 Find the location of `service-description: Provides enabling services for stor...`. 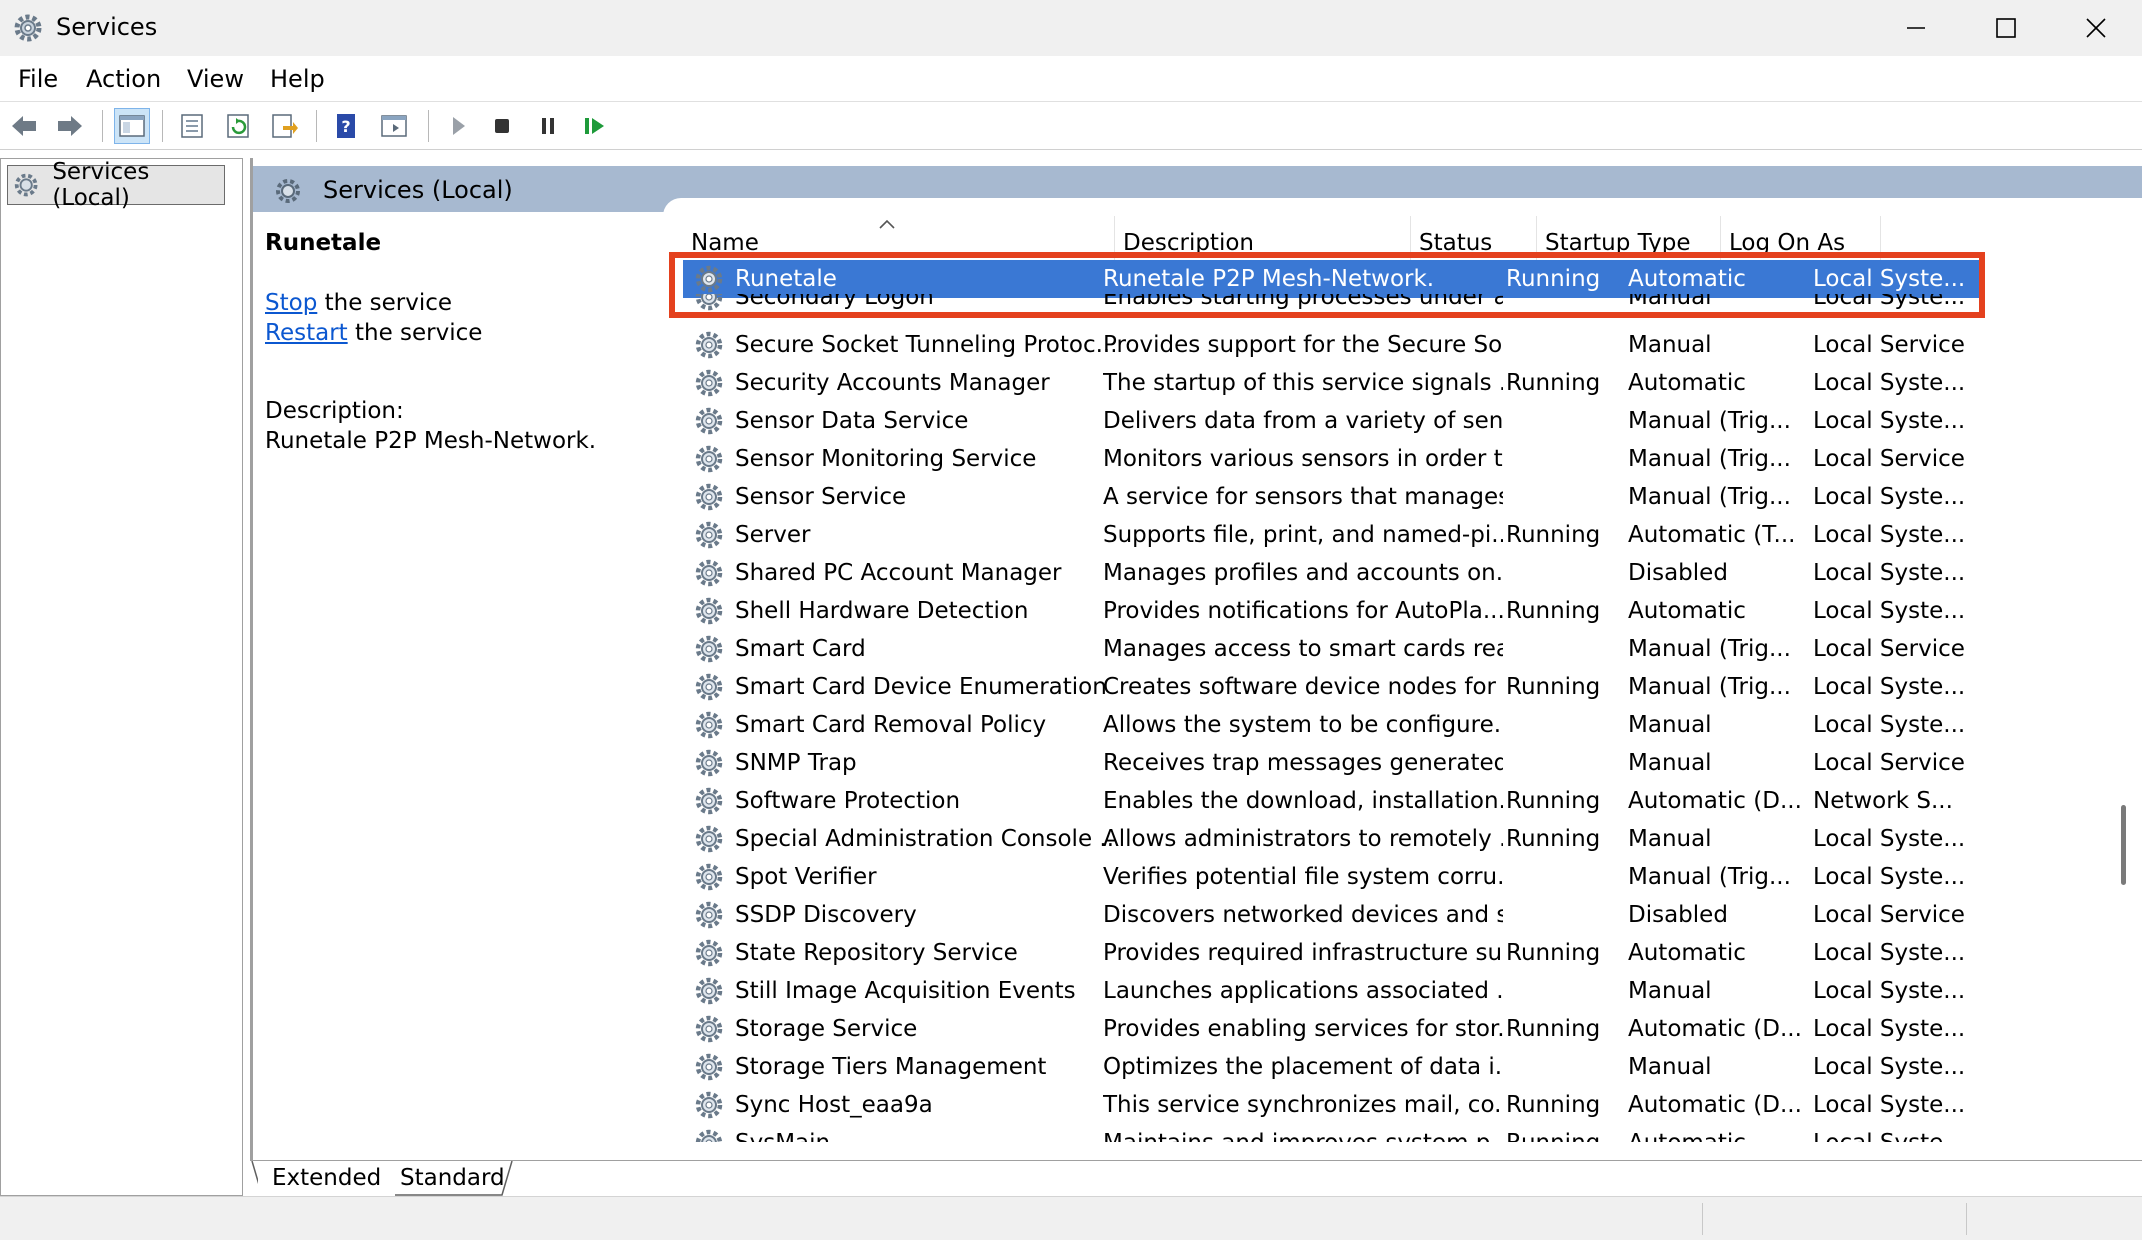

service-description: Provides enabling services for stor... is located at coordinates (1303, 1029).